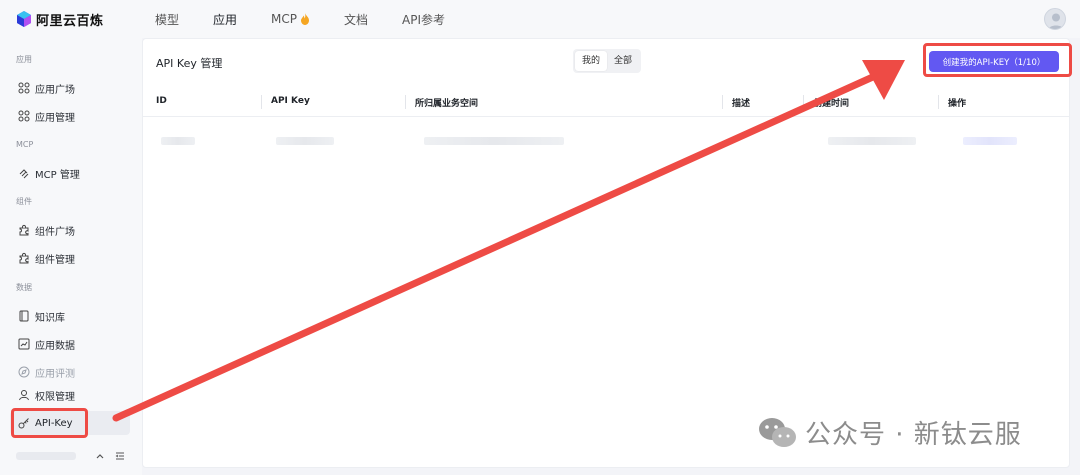  I want to click on cell-created-redacted, so click(872, 141).